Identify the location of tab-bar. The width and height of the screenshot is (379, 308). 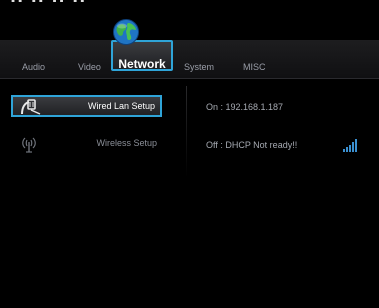
(189, 59).